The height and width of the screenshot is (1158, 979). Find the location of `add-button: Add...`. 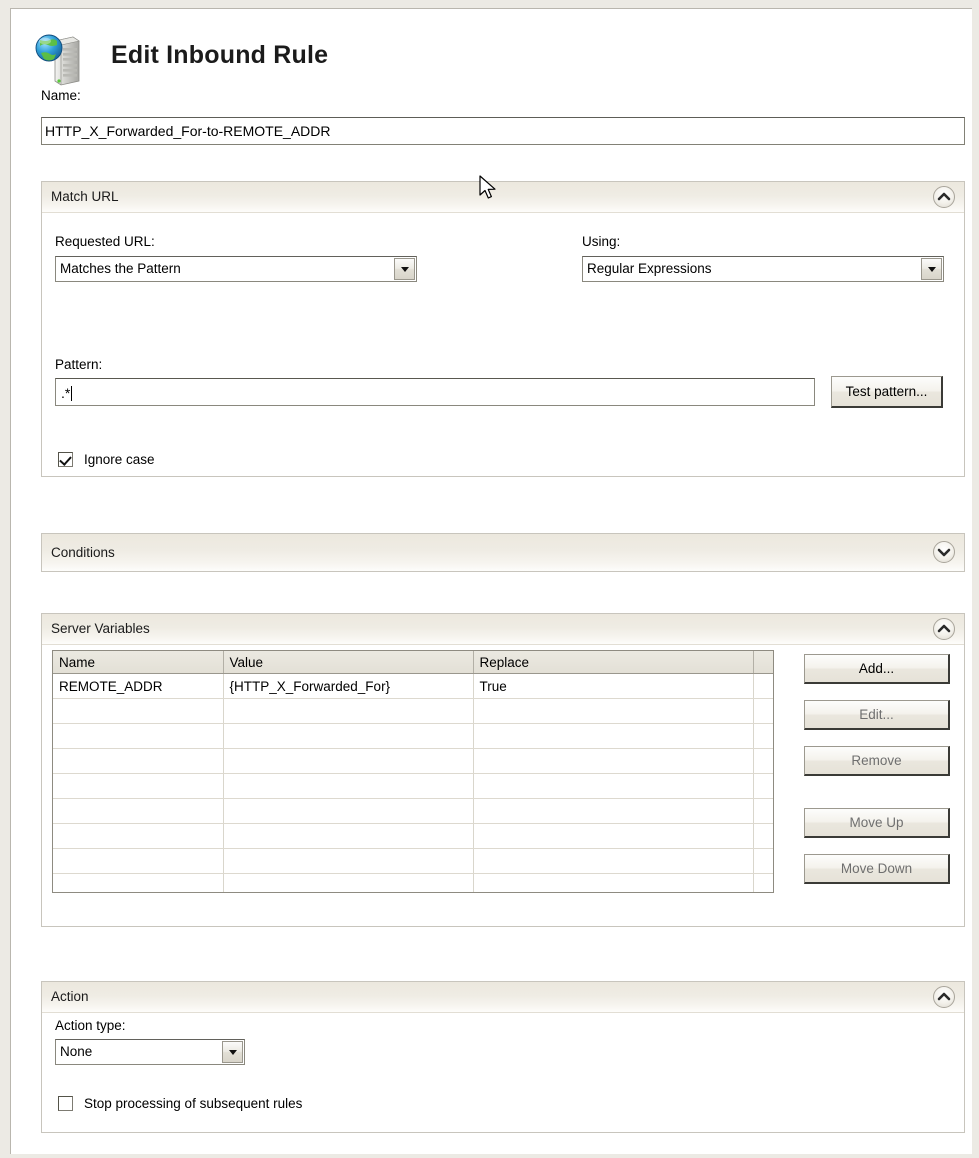

add-button: Add... is located at coordinates (877, 669).